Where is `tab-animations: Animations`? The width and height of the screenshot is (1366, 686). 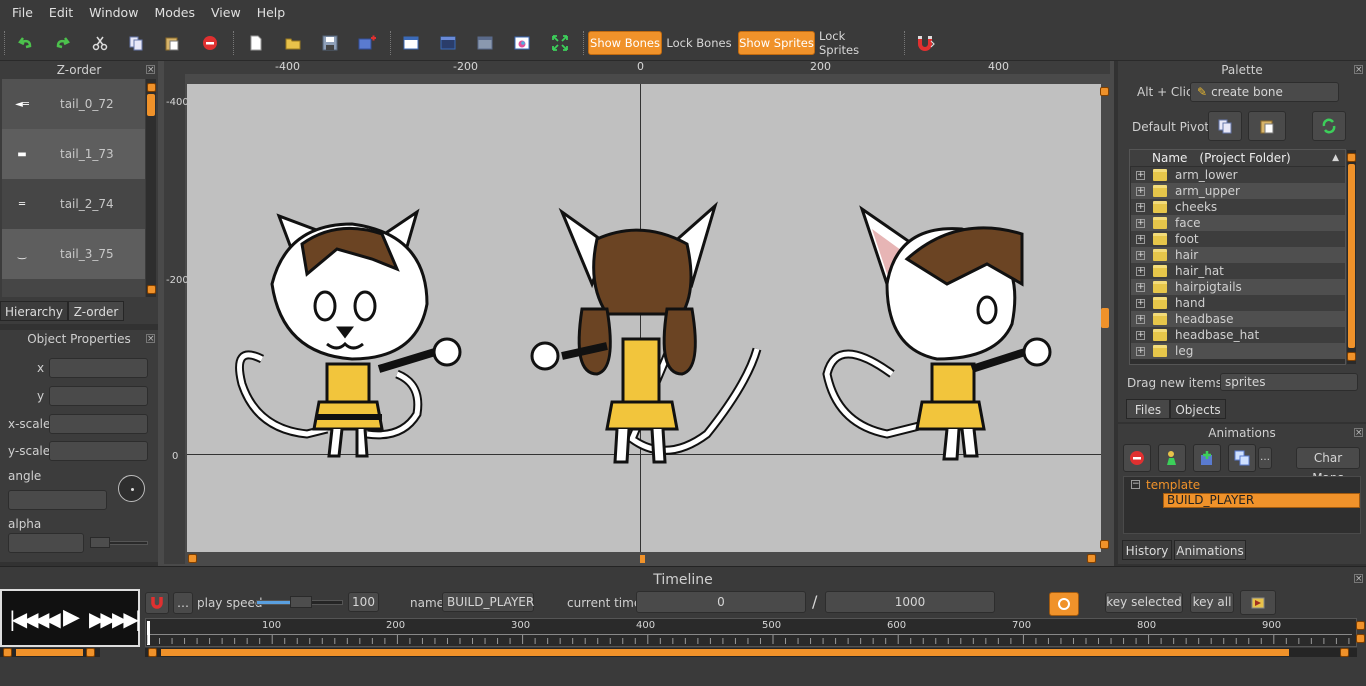
tab-animations: Animations is located at coordinates (1210, 550).